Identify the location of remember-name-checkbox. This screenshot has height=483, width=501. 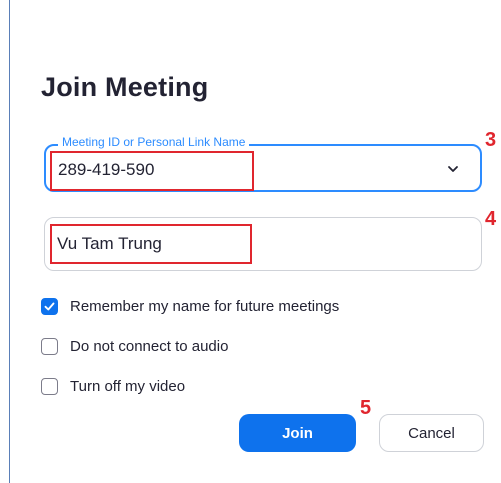
(49, 306).